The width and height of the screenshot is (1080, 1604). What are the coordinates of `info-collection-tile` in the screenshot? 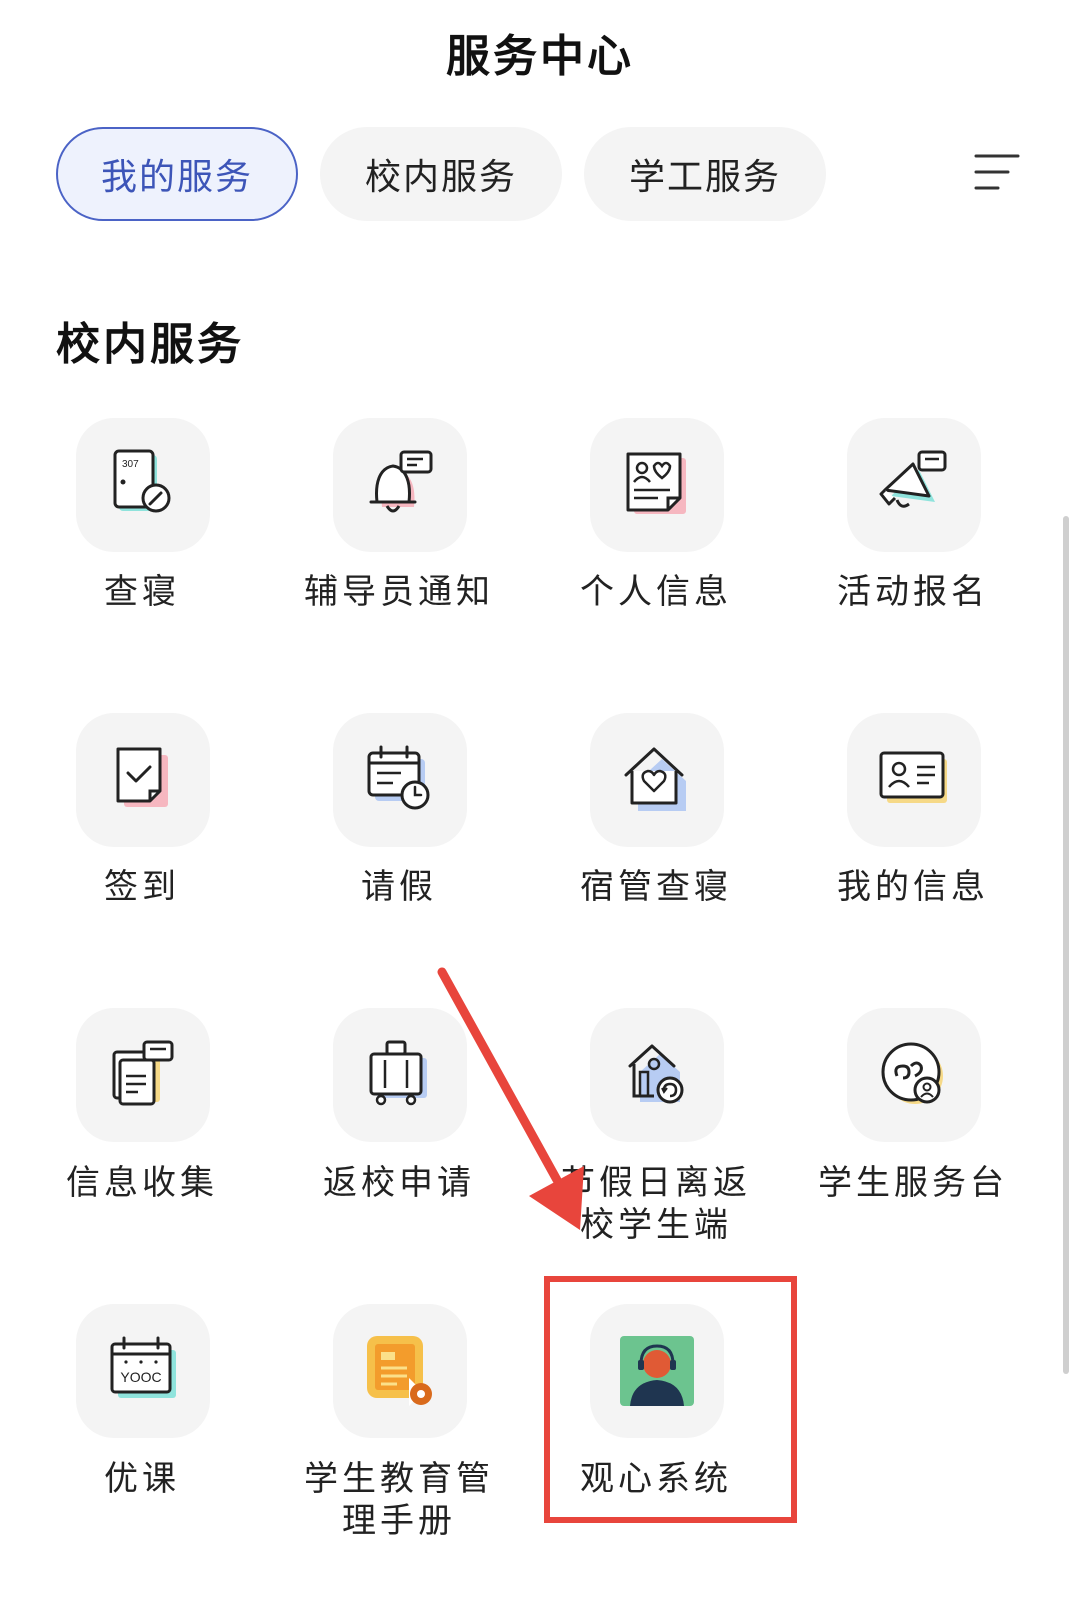 It's located at (143, 1075).